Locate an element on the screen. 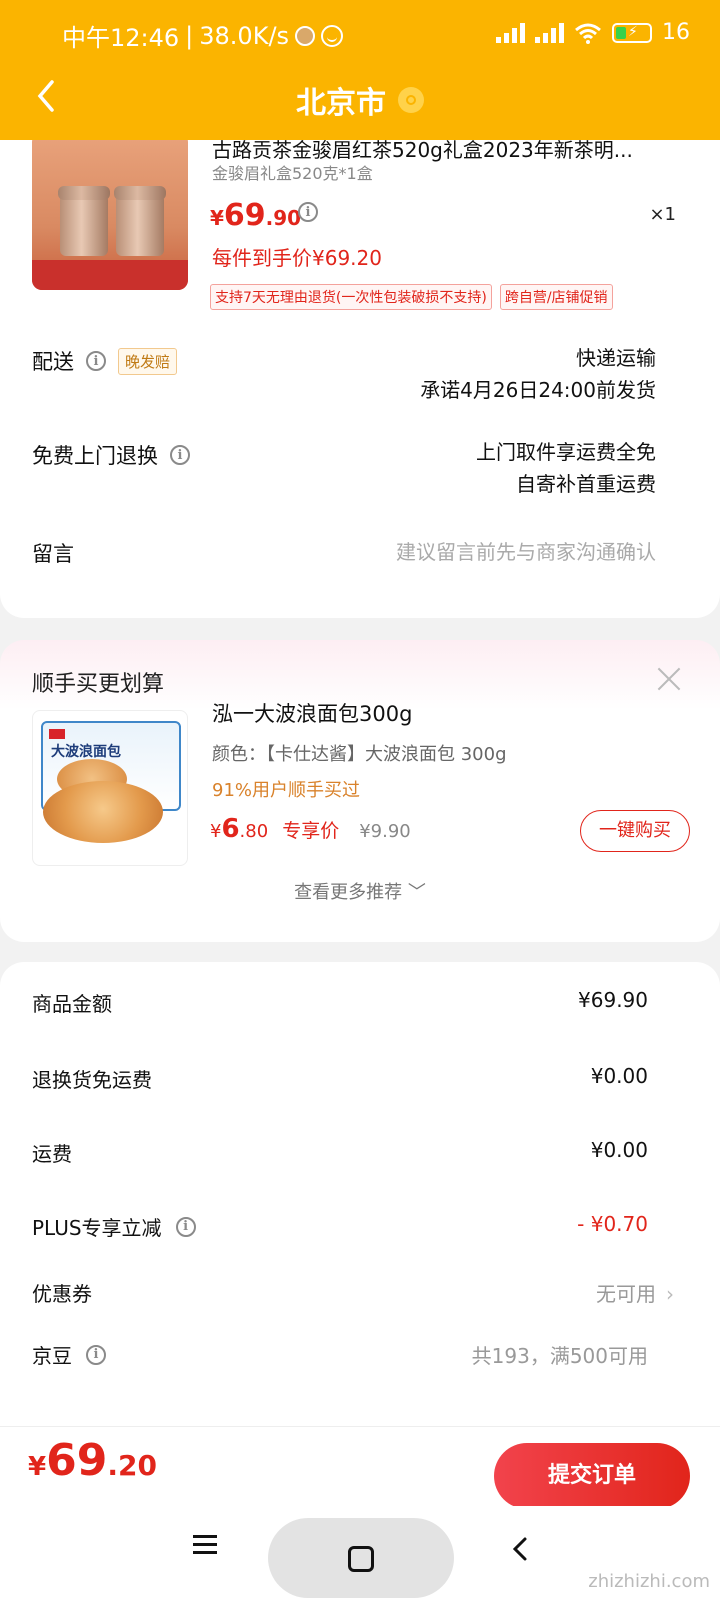  recommend-price: ¥6.80 专享价 ¥9.90 is located at coordinates (310, 829).